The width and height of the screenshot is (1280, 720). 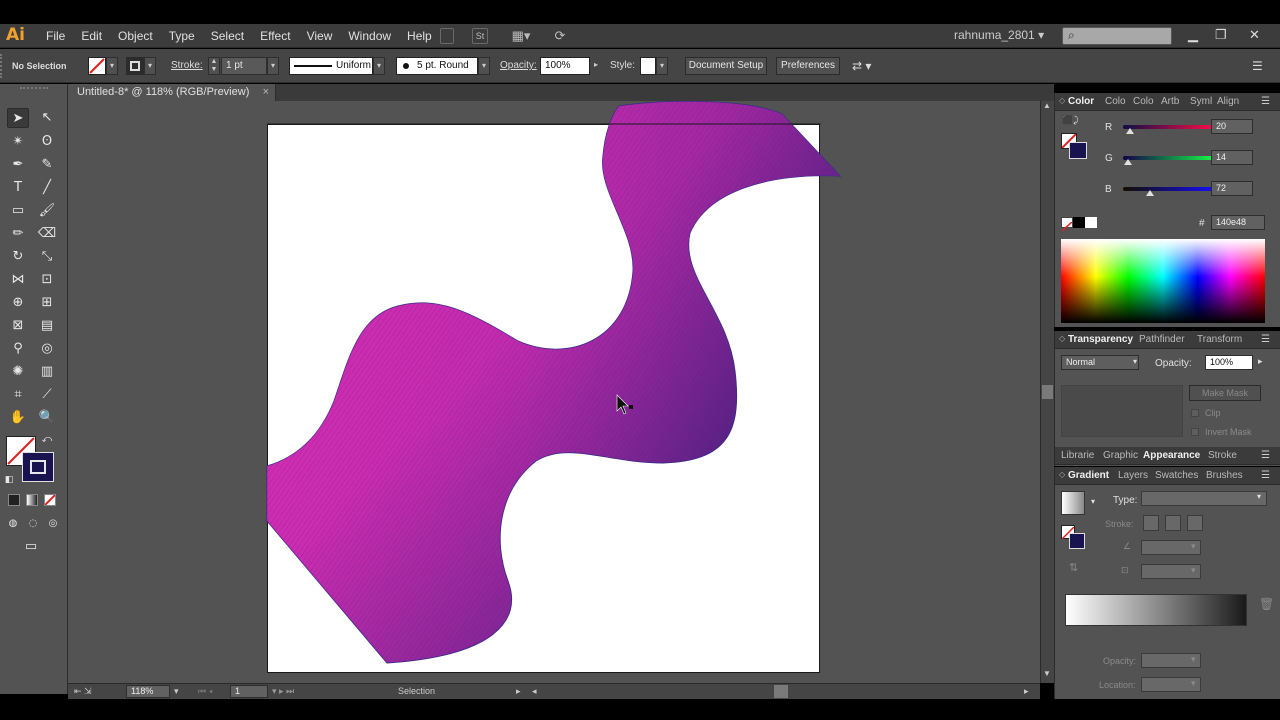 What do you see at coordinates (1077, 455) in the screenshot?
I see `tab-libraries: Librarie` at bounding box center [1077, 455].